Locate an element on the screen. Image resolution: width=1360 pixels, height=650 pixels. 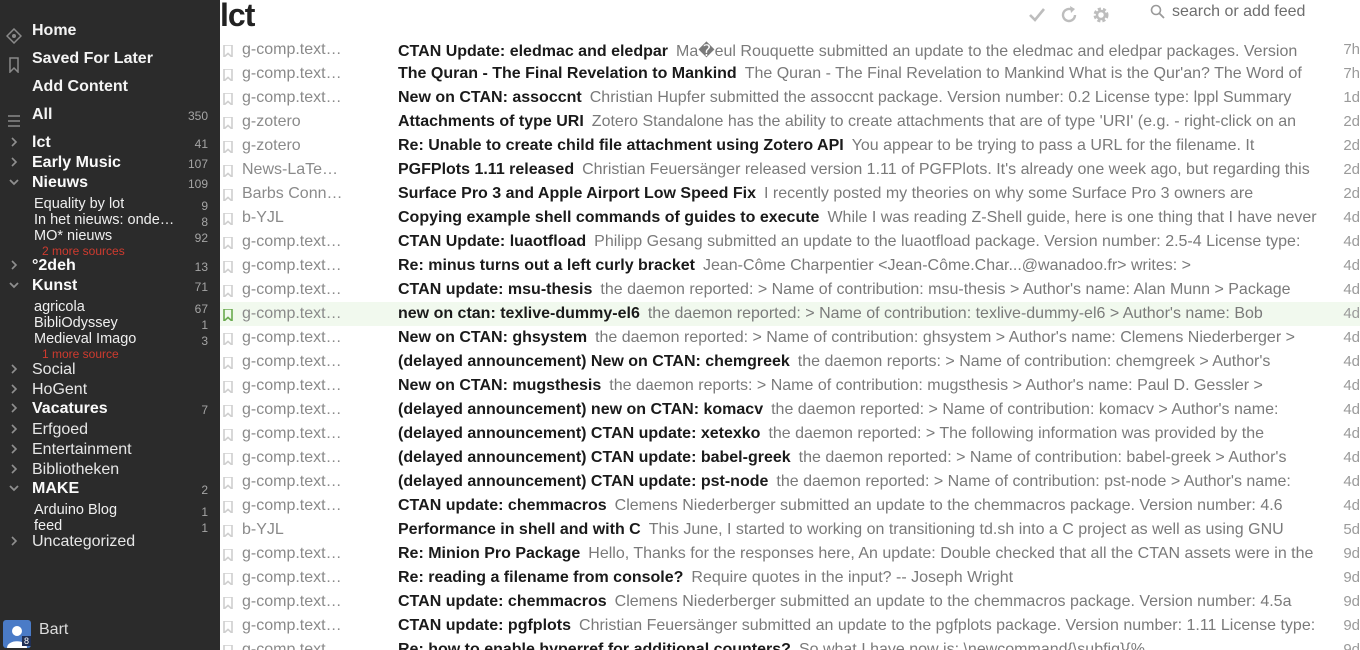
folder-item: Entertainment is located at coordinates (110, 451).